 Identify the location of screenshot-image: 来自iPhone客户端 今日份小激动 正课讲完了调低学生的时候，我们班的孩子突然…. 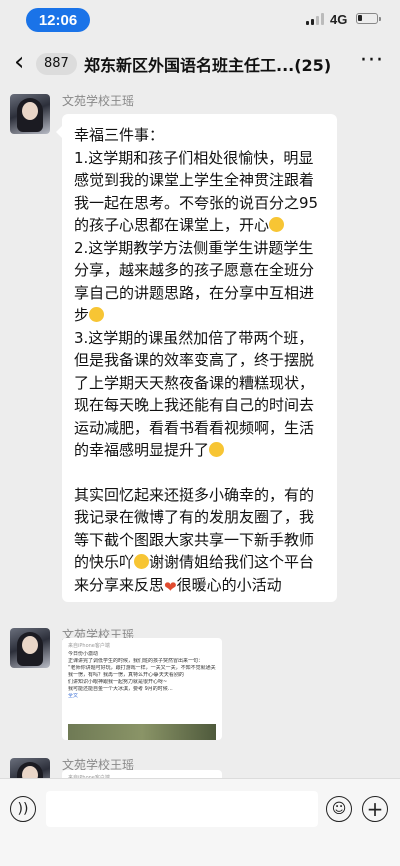
(142, 689).